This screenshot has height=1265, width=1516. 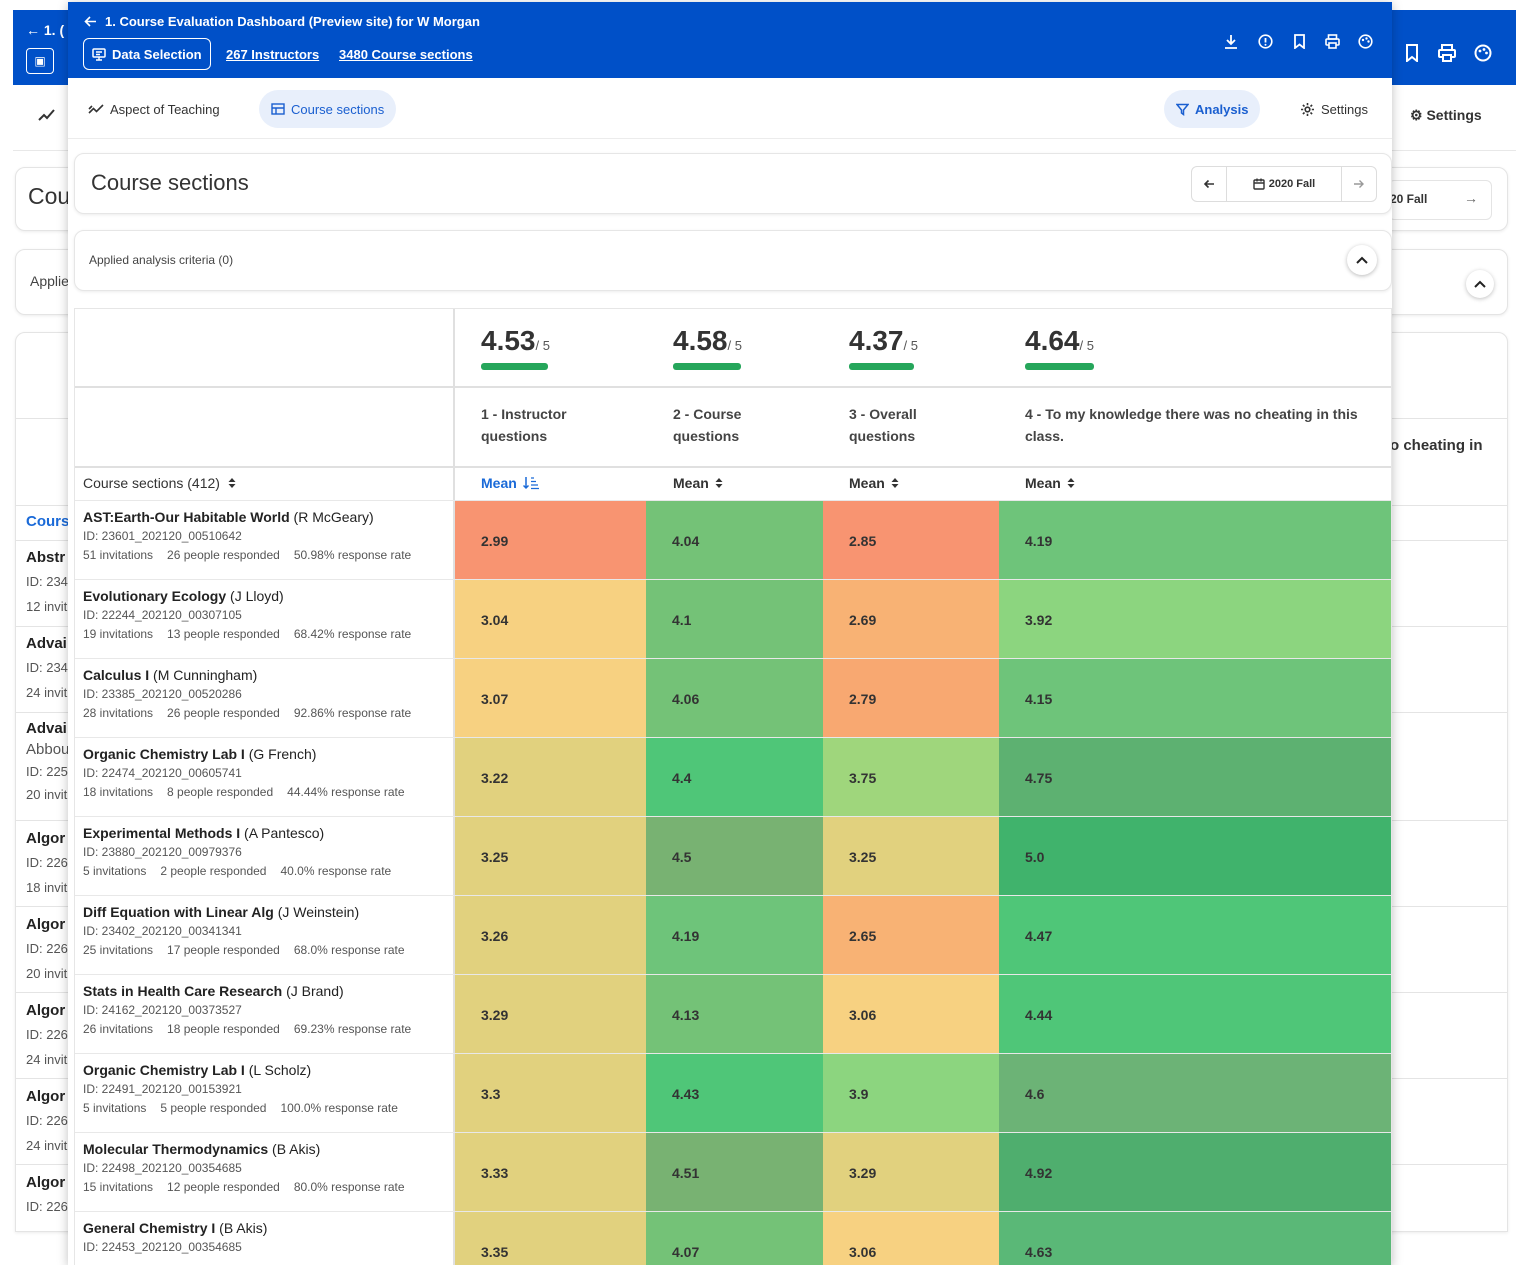 I want to click on invitations-count: 19 invitations, so click(x=118, y=634).